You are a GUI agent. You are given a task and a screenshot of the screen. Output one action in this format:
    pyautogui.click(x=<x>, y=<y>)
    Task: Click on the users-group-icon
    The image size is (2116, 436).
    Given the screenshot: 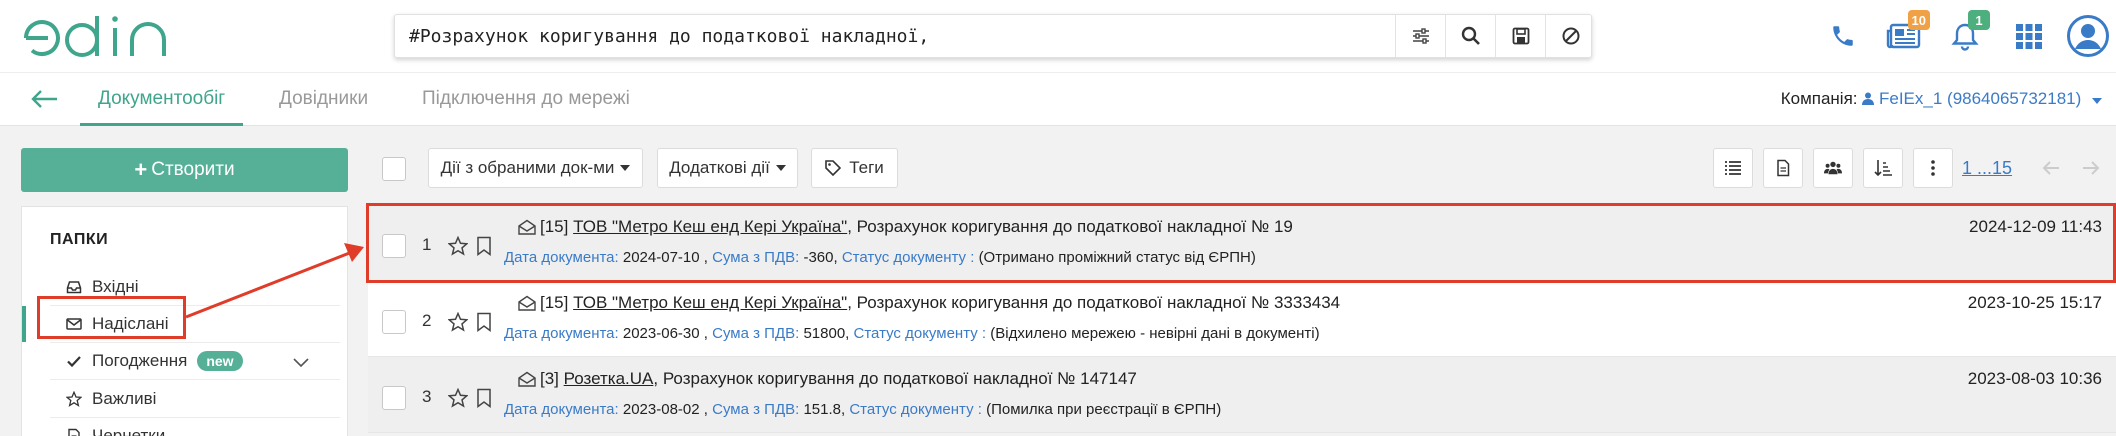 What is the action you would take?
    pyautogui.click(x=1833, y=168)
    